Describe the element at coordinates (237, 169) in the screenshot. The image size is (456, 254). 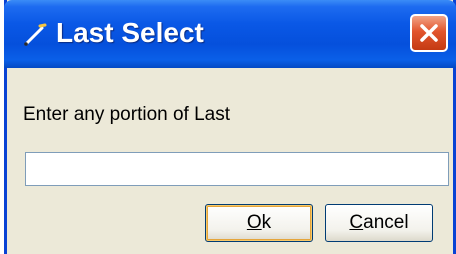
I see `last-name-input` at that location.